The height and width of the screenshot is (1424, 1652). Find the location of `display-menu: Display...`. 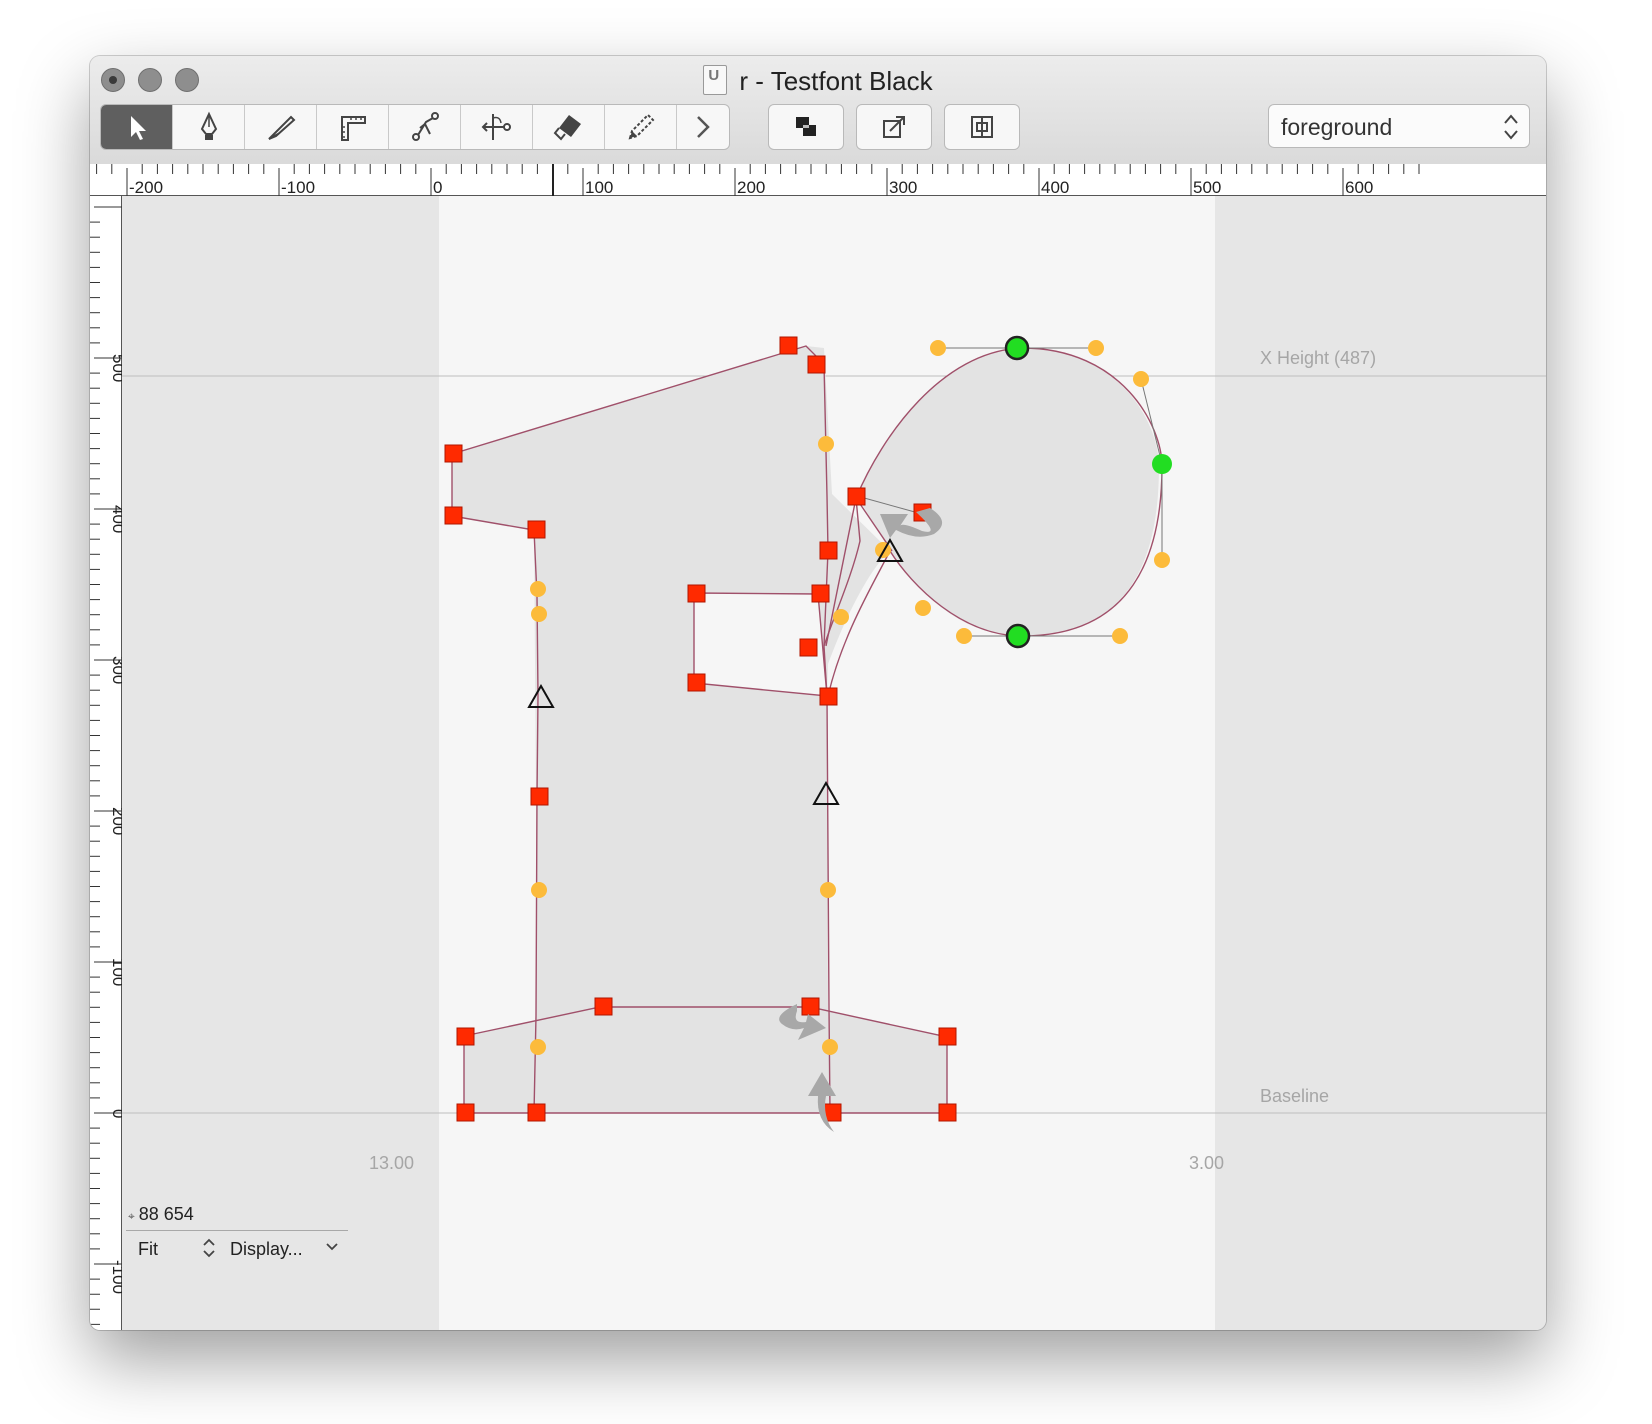

display-menu: Display... is located at coordinates (266, 1249).